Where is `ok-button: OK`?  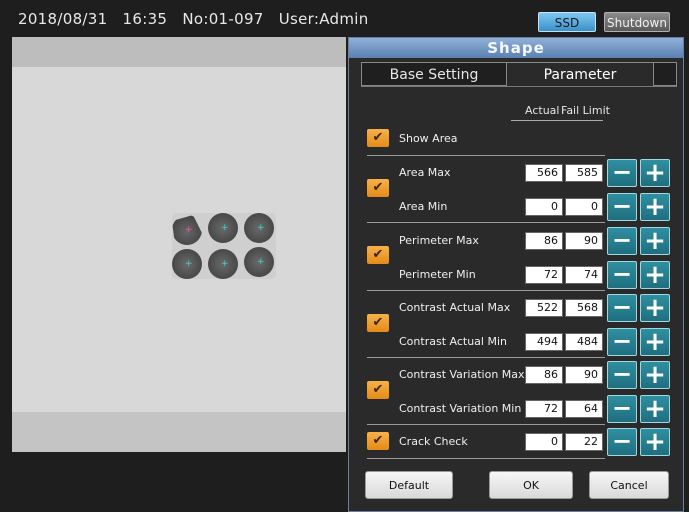
ok-button: OK is located at coordinates (531, 485).